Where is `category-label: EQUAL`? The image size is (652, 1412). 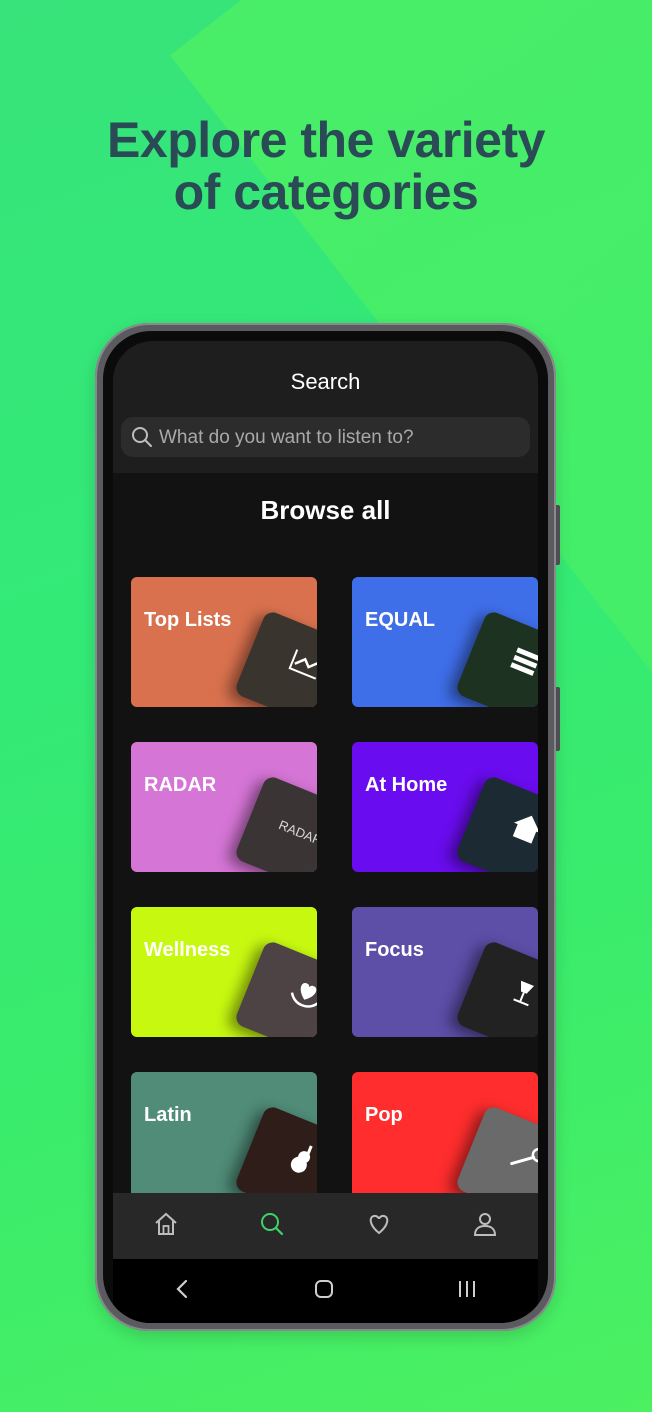
category-label: EQUAL is located at coordinates (400, 620).